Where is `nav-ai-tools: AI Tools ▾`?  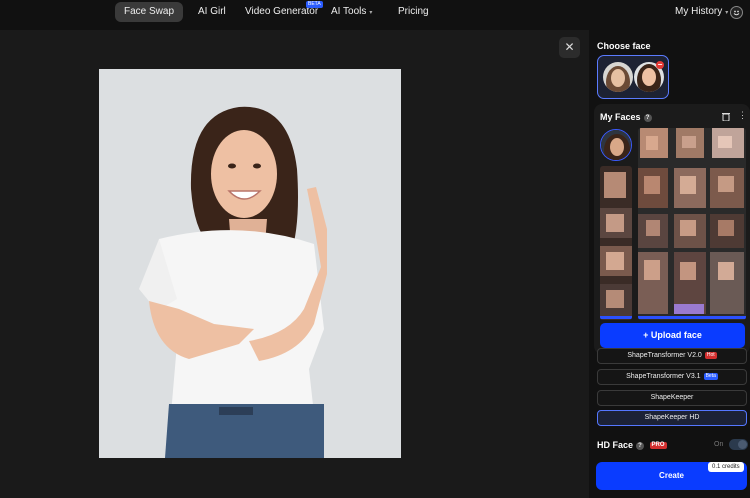
nav-ai-tools: AI Tools ▾ is located at coordinates (351, 12).